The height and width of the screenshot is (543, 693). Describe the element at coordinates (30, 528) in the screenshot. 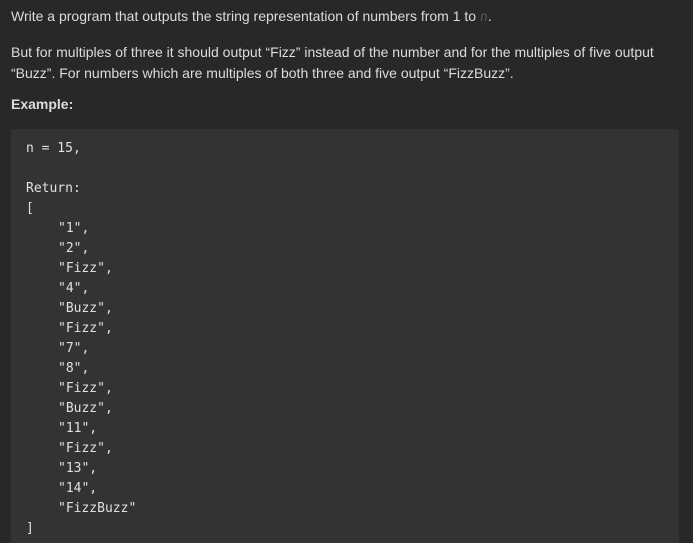

I see `close-bracket: ]` at that location.